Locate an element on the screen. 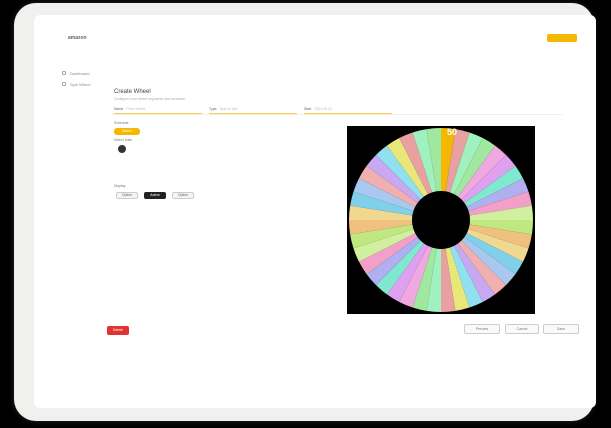 Image resolution: width=611 pixels, height=428 pixels. wheel-marker: 50 is located at coordinates (451, 132).